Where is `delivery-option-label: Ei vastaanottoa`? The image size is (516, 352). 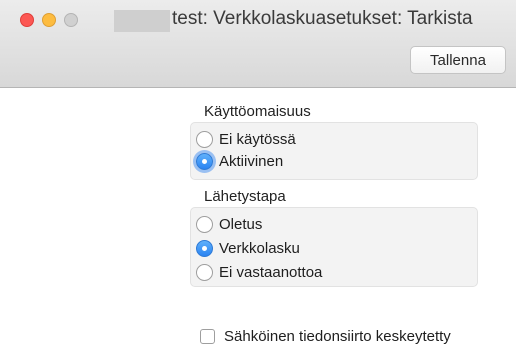 delivery-option-label: Ei vastaanottoa is located at coordinates (271, 272).